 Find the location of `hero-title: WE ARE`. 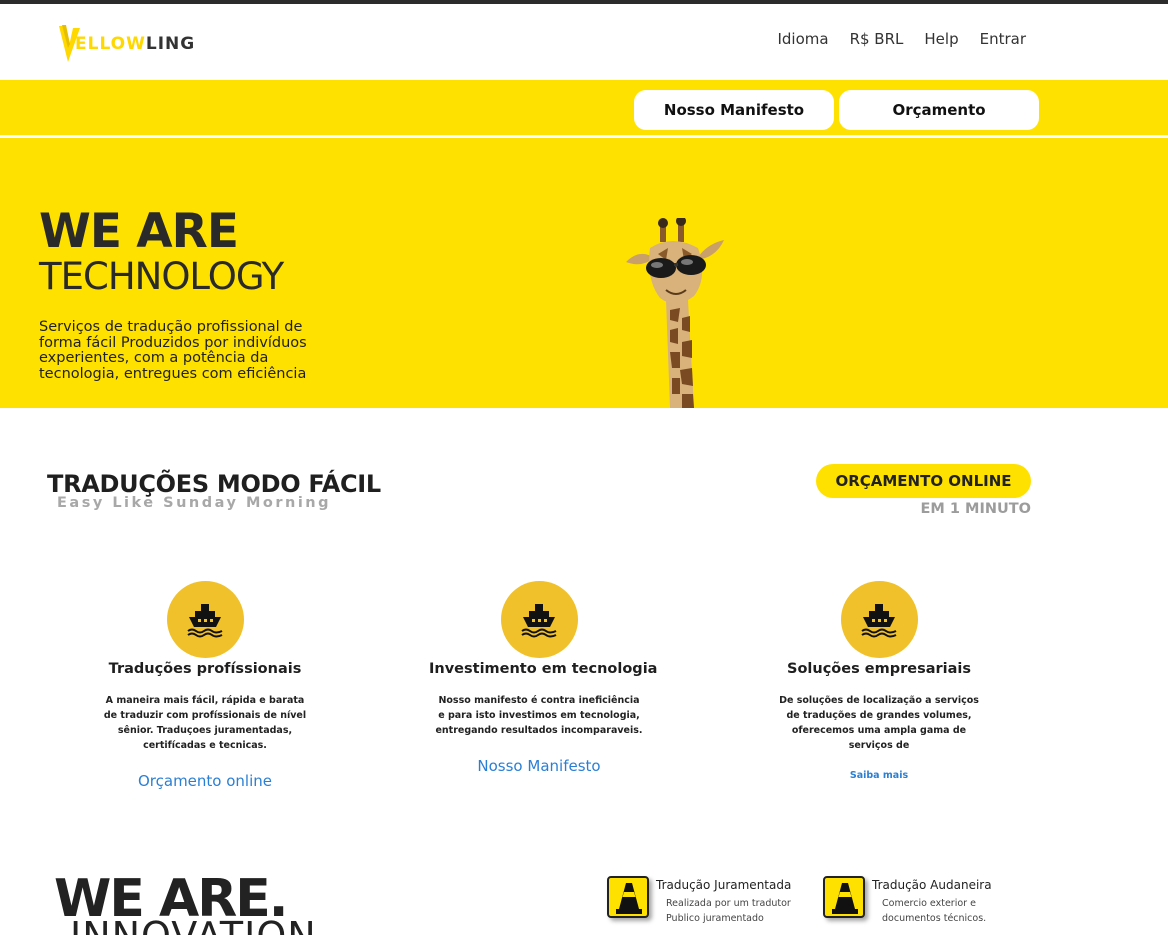

hero-title: WE ARE is located at coordinates (139, 231).